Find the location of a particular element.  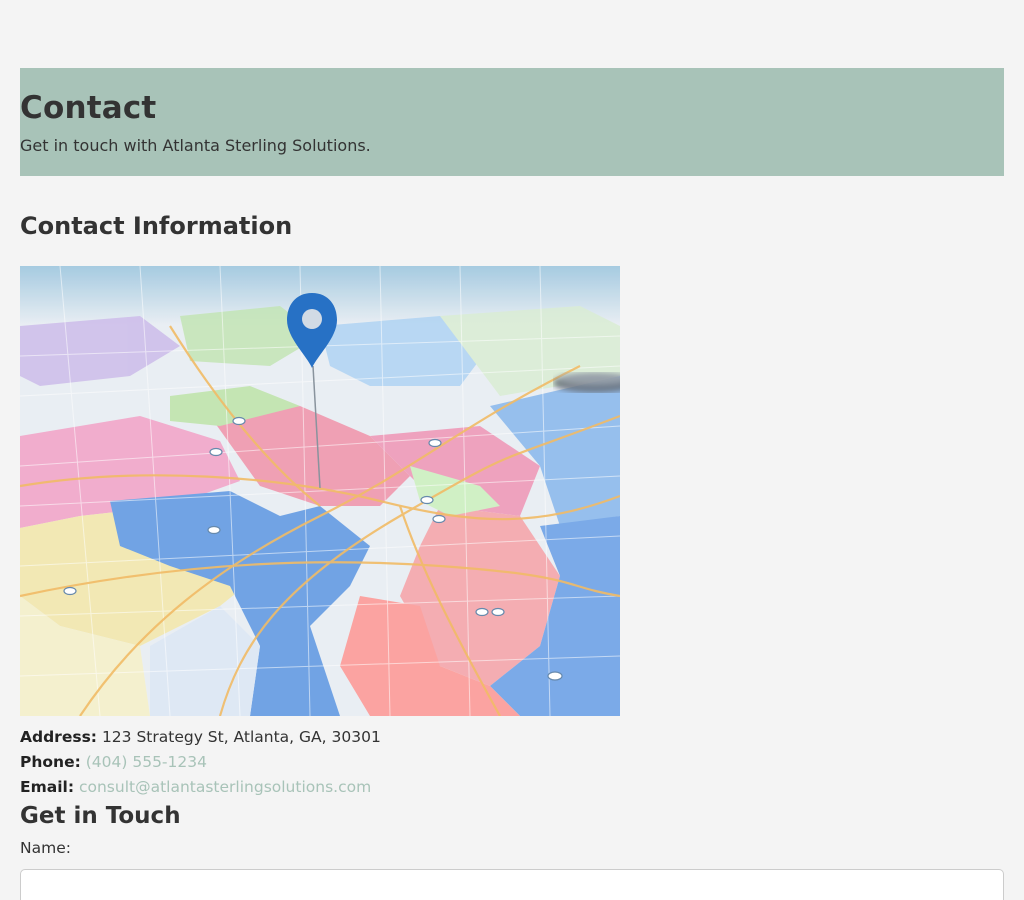

get-in-touch-heading: Get in Touch is located at coordinates (100, 816).